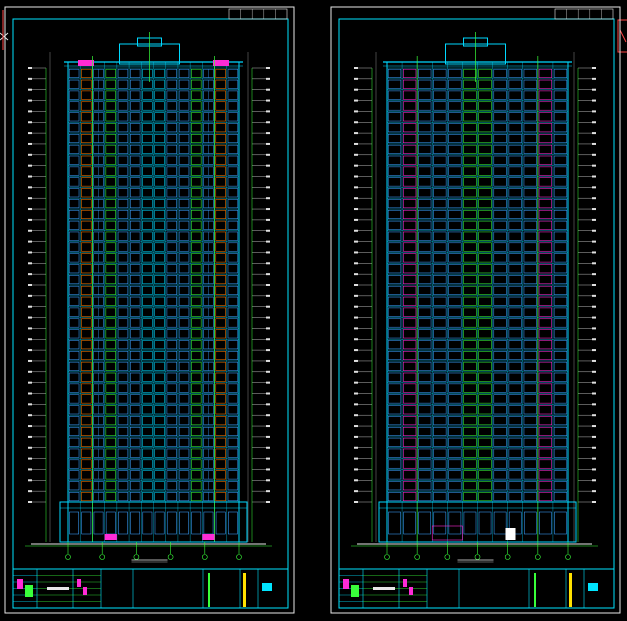 This screenshot has height=621, width=627. Describe the element at coordinates (110, 537) in the screenshot. I see `entrance-accent` at that location.